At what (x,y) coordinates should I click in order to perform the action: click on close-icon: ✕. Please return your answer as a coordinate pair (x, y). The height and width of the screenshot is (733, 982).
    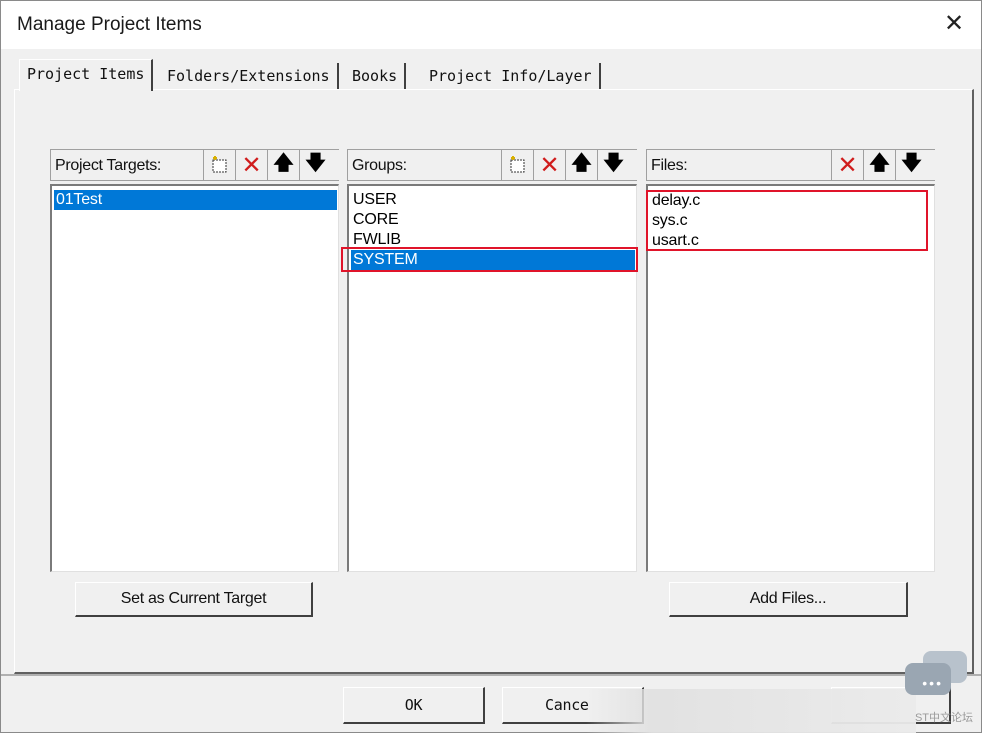
    Looking at the image, I should click on (954, 24).